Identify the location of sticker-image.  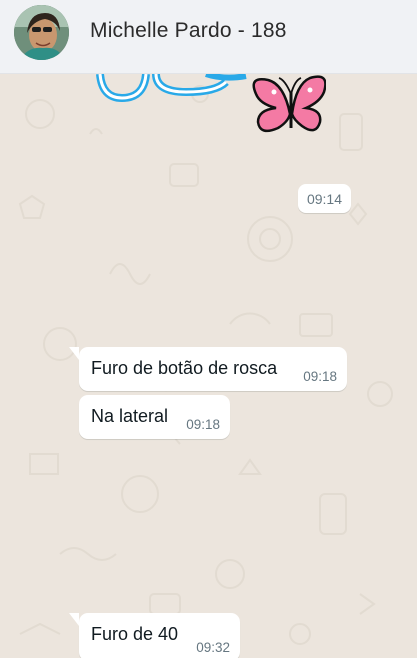
(211, 105).